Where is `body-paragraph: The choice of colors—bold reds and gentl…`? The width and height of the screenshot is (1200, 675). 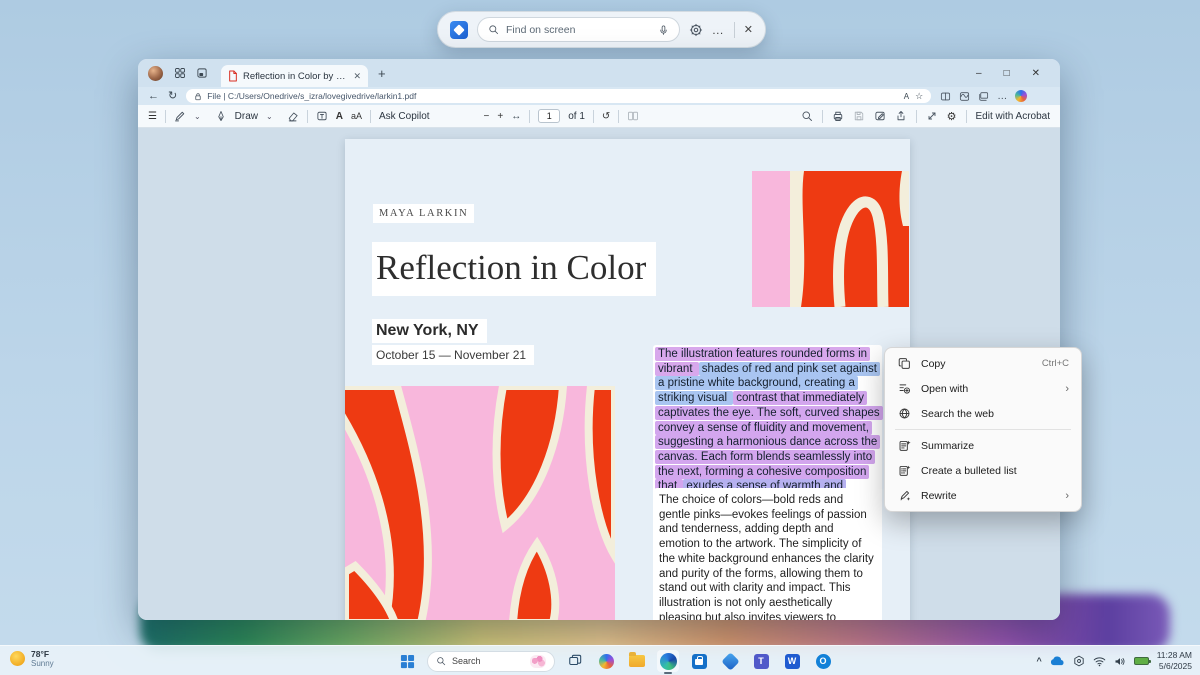
body-paragraph: The choice of colors—bold reds and gentl… is located at coordinates (767, 554).